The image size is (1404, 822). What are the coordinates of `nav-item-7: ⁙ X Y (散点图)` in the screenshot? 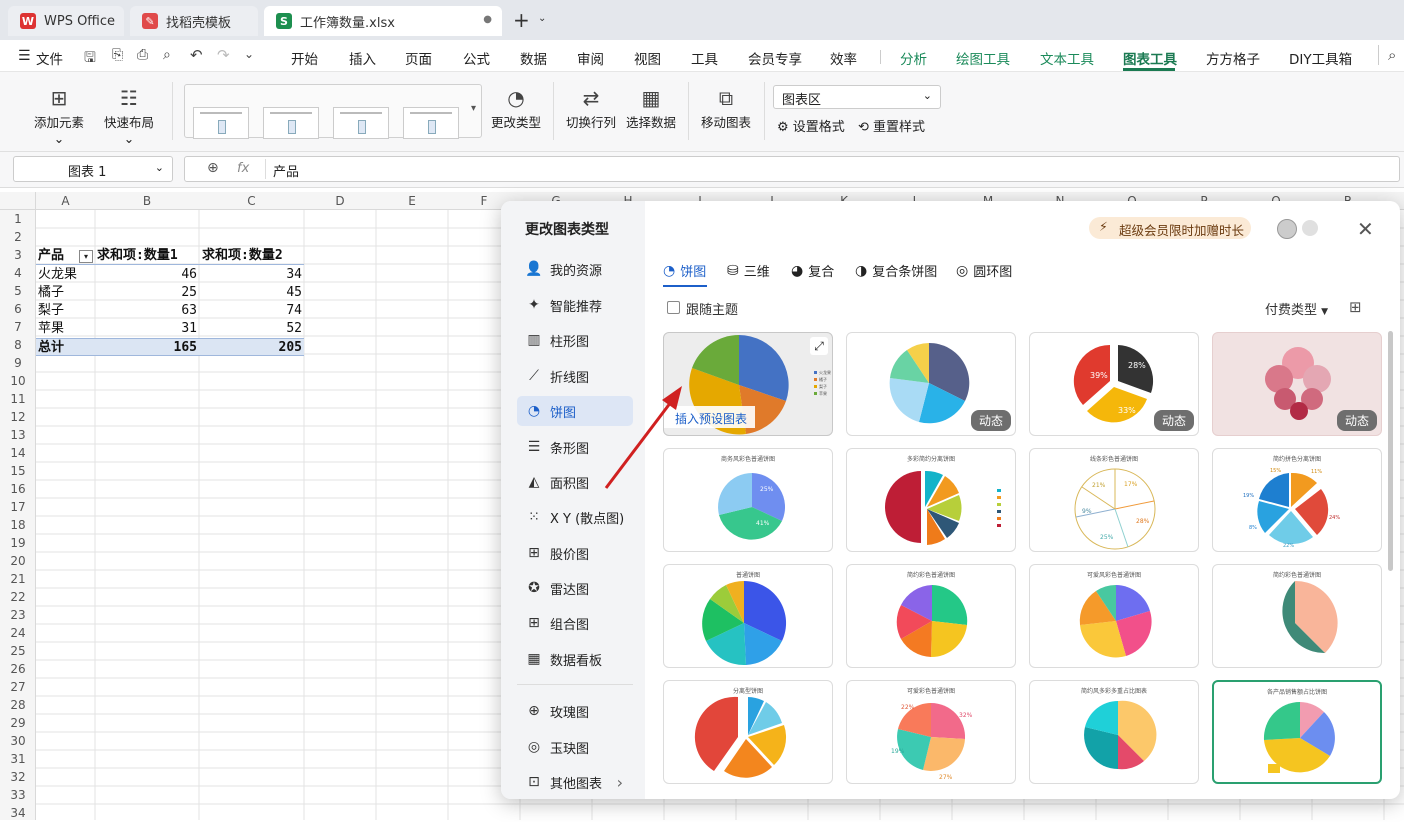 It's located at (575, 517).